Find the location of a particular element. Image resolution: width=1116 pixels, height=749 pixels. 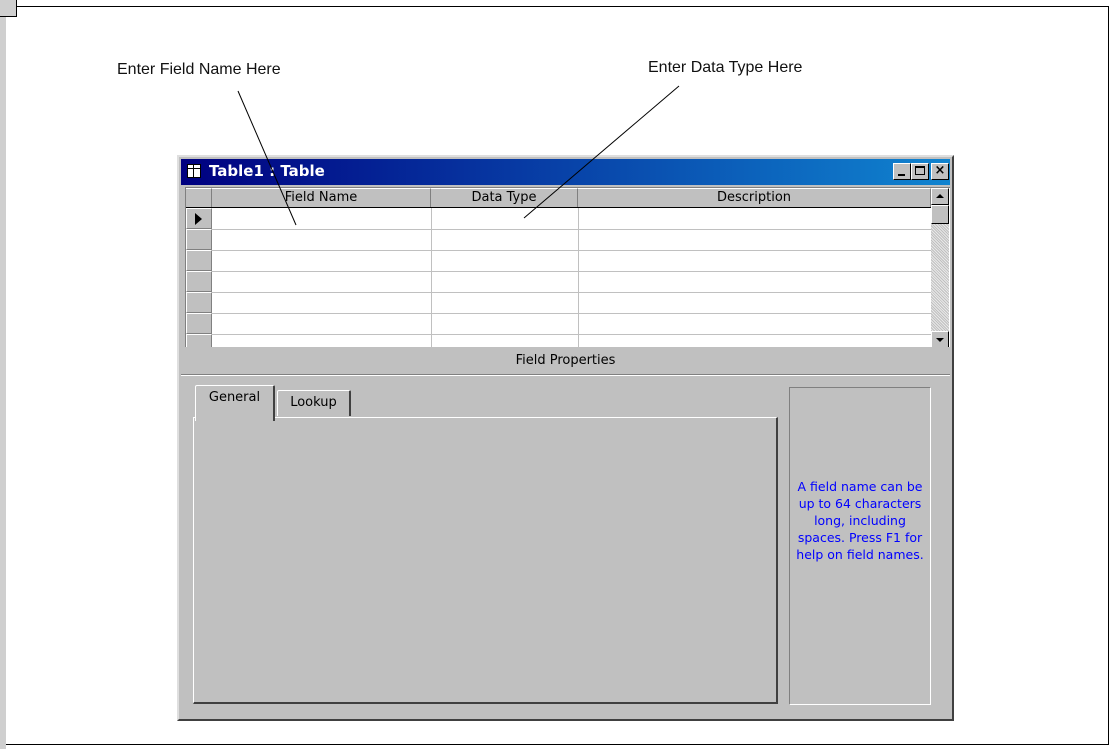

title-bar: Table1 : Table × is located at coordinates (565, 172).